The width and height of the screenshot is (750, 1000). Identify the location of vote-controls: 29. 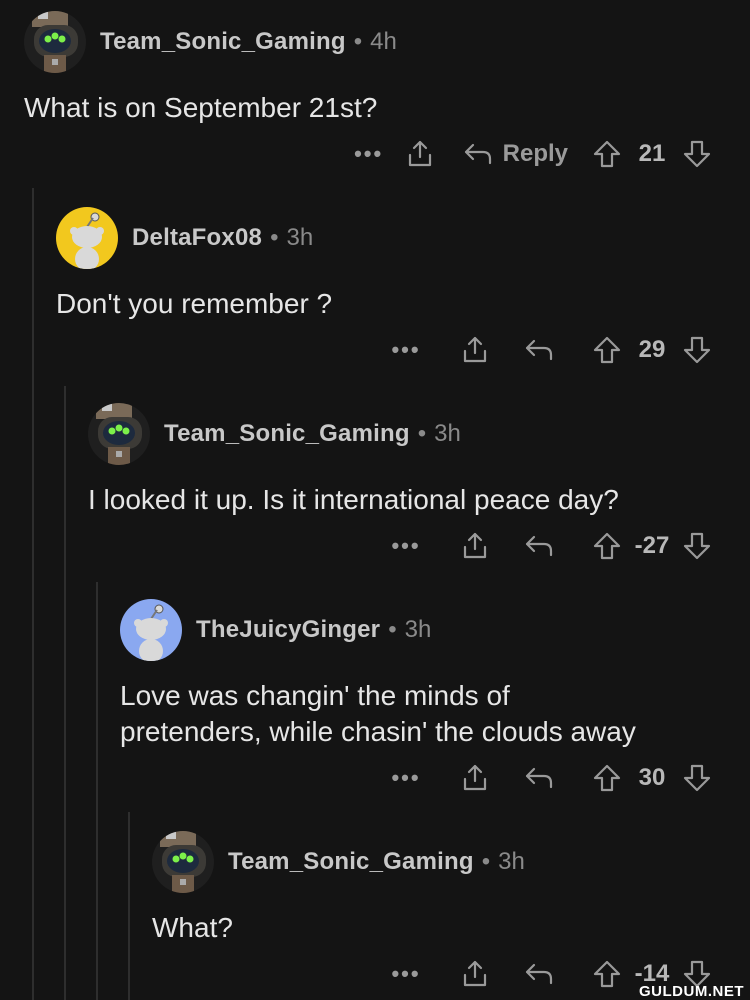
(652, 350).